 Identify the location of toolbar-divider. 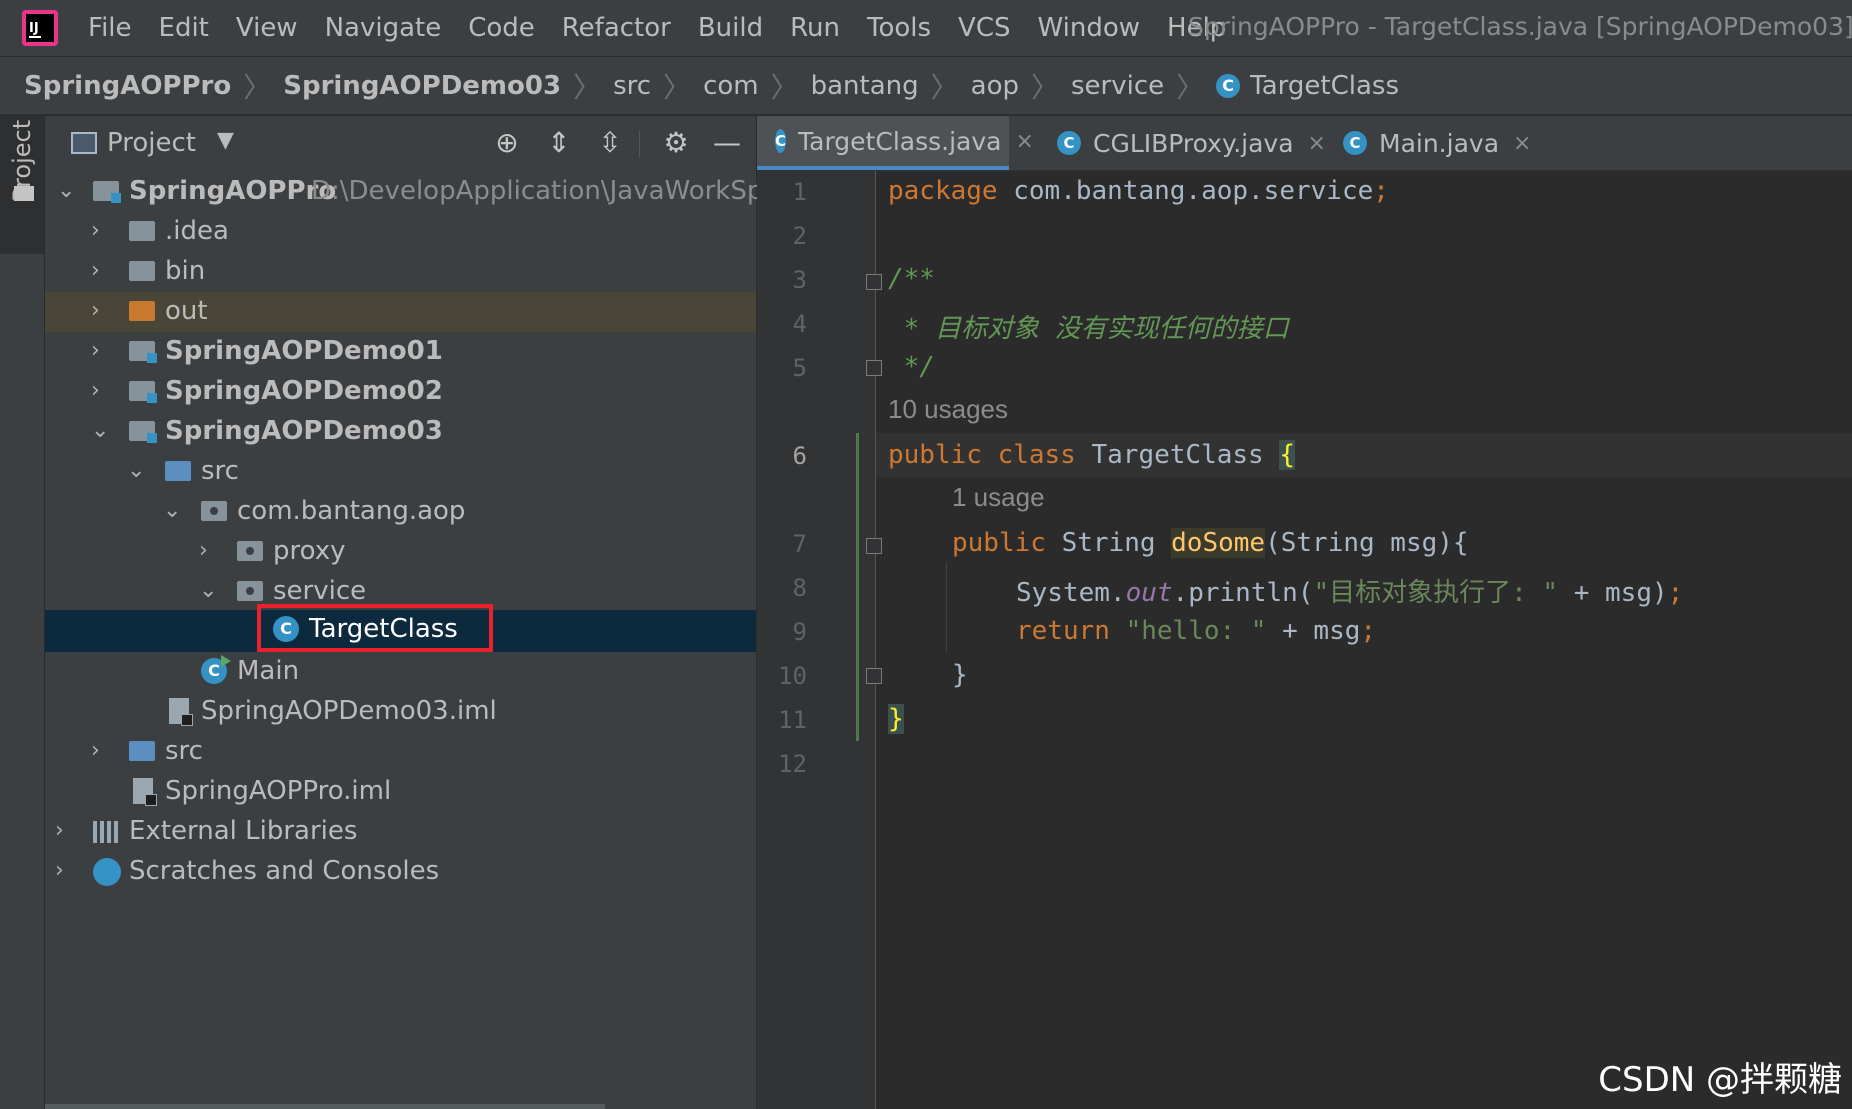
(639, 144).